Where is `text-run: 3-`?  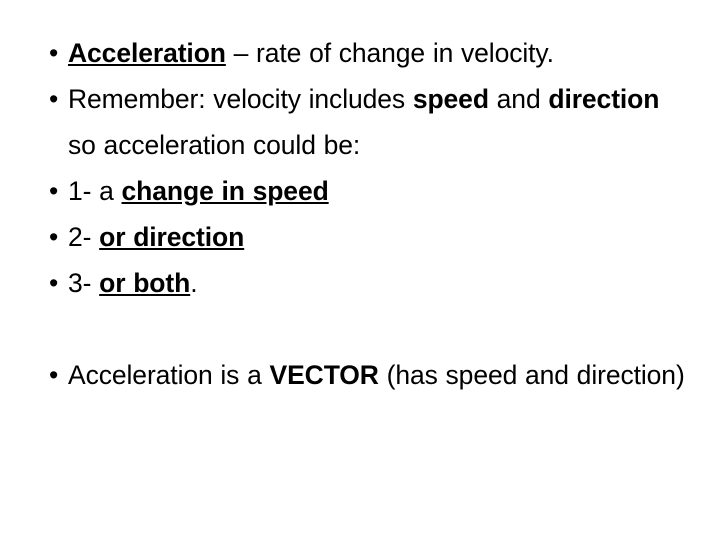
text-run: 3- is located at coordinates (84, 283).